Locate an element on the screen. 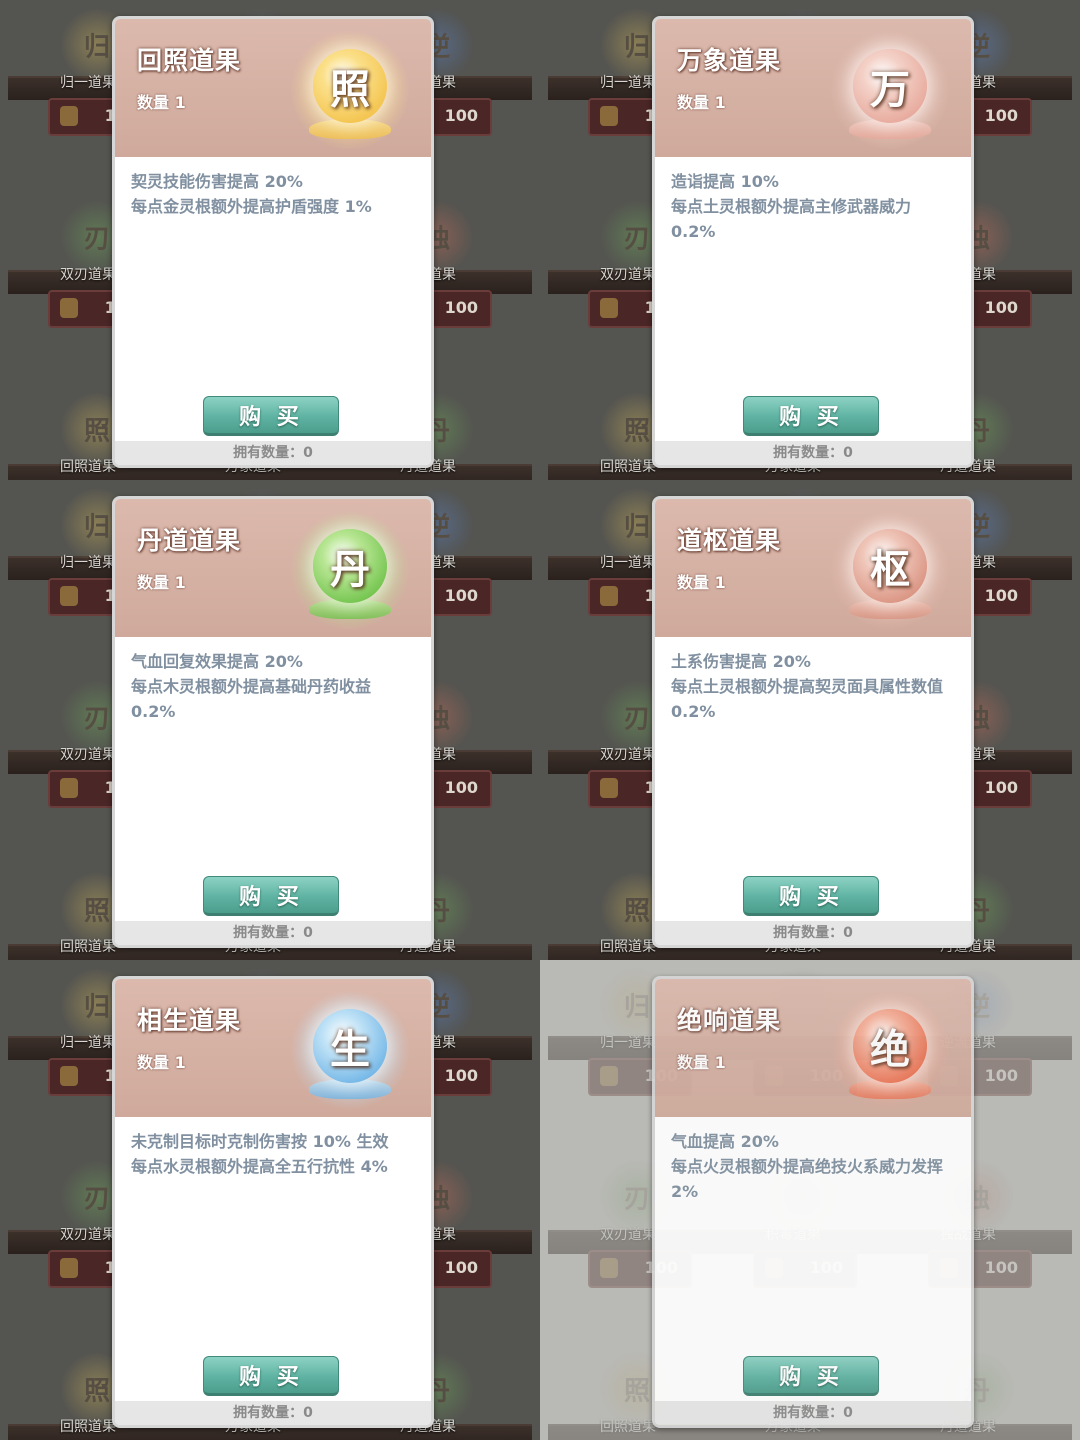 This screenshot has height=1440, width=1080. item-emblem-icon: 万 is located at coordinates (890, 90).